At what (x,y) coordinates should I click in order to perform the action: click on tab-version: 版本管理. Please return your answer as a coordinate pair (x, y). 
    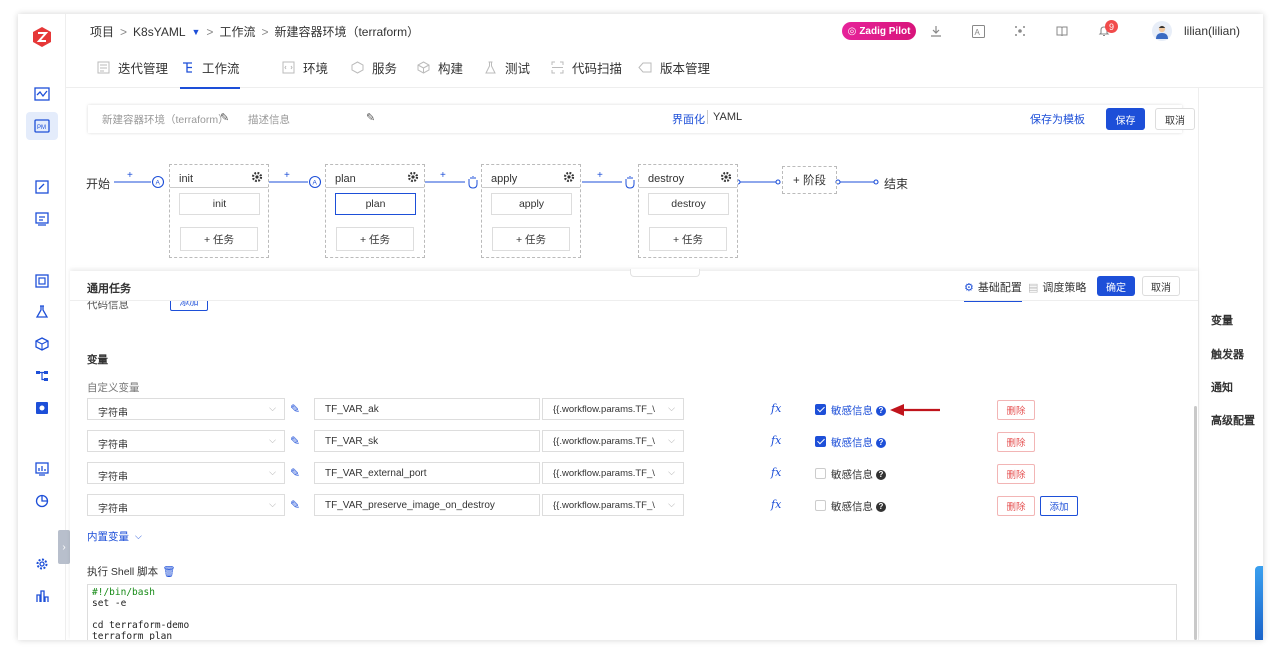
    Looking at the image, I should click on (674, 67).